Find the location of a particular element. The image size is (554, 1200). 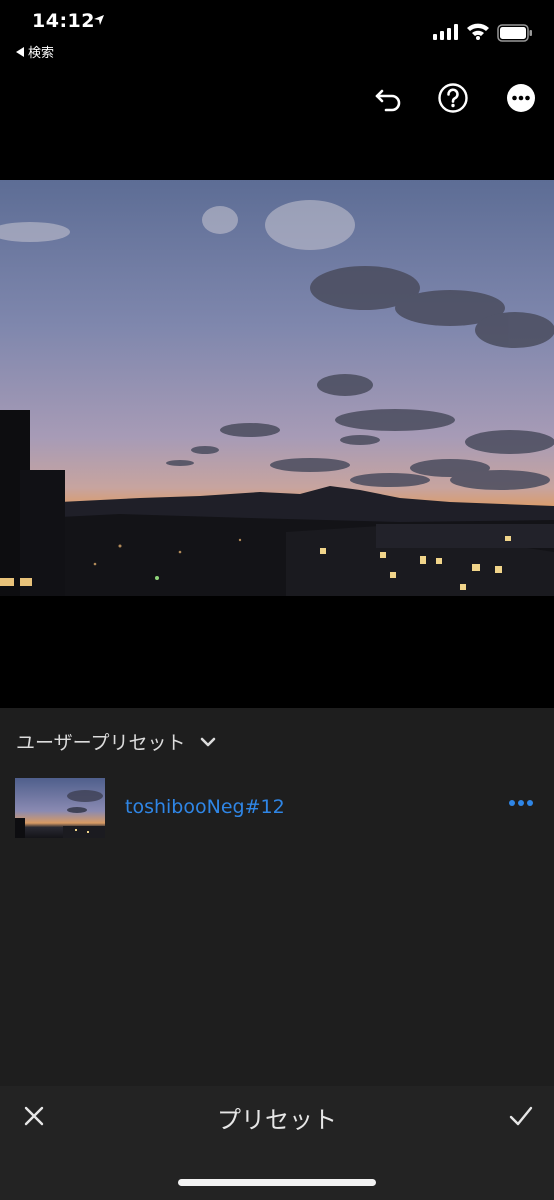

preset-group-dropdown: ユーザープリセット is located at coordinates (116, 741).